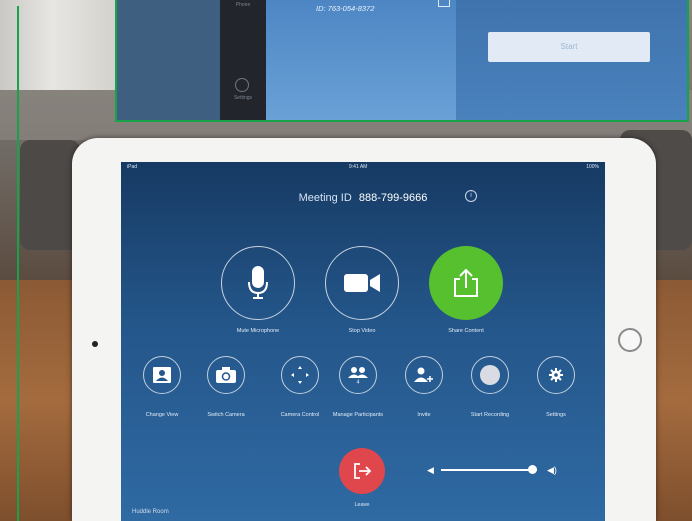  I want to click on home-button, so click(630, 340).